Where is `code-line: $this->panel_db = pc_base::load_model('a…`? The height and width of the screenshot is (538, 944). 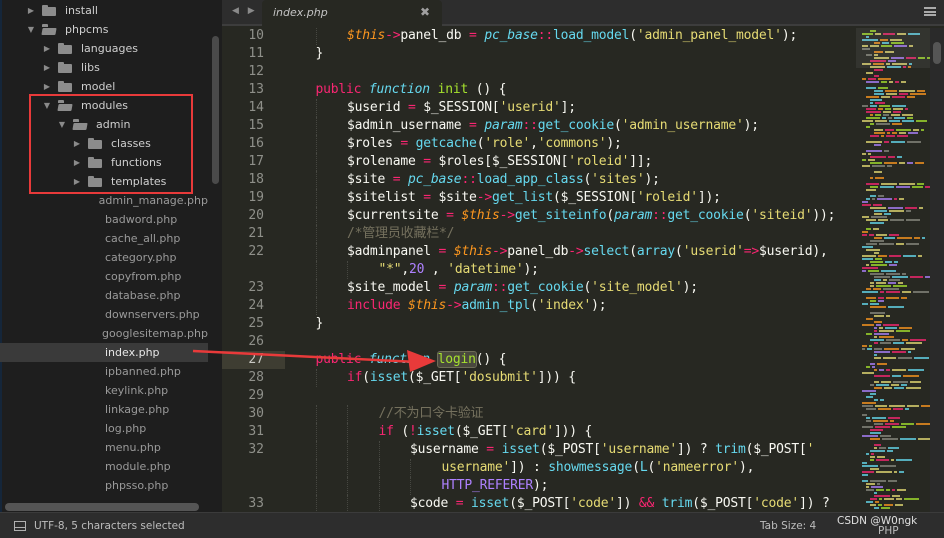 code-line: $this->panel_db = pc_base::load_model('a… is located at coordinates (572, 36).